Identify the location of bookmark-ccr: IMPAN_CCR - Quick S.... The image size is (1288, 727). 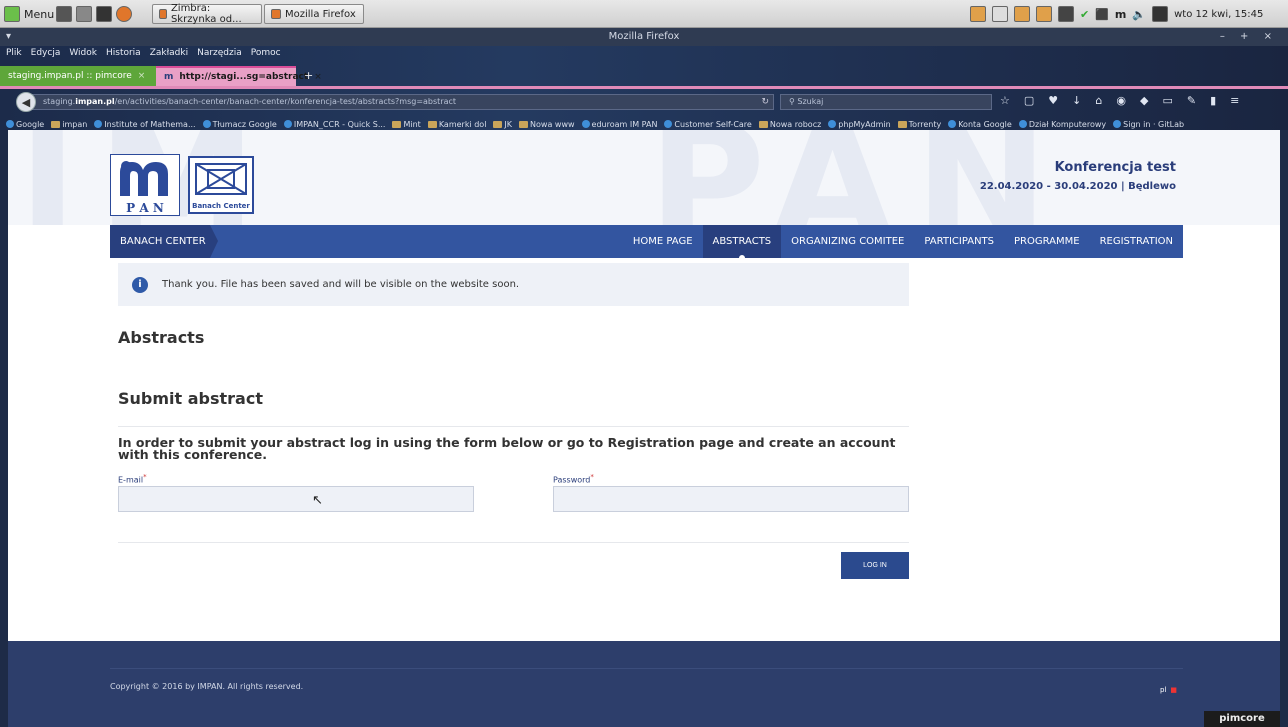
(334, 124).